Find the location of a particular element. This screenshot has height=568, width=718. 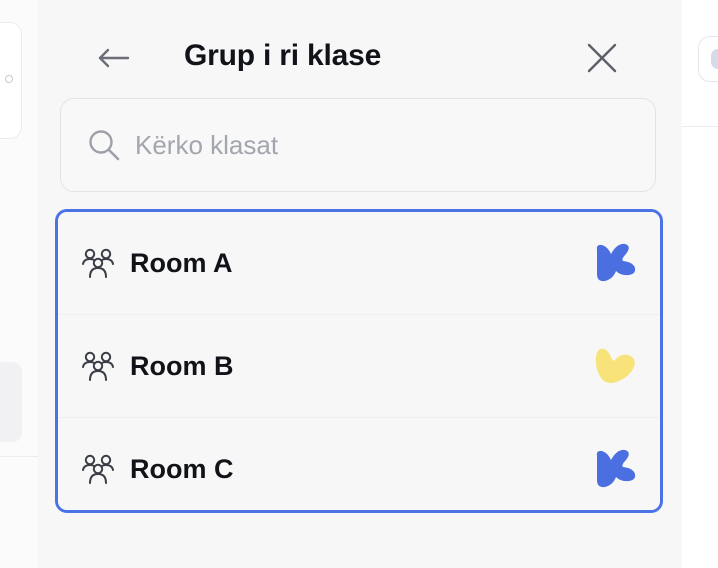

close-icon is located at coordinates (602, 58).